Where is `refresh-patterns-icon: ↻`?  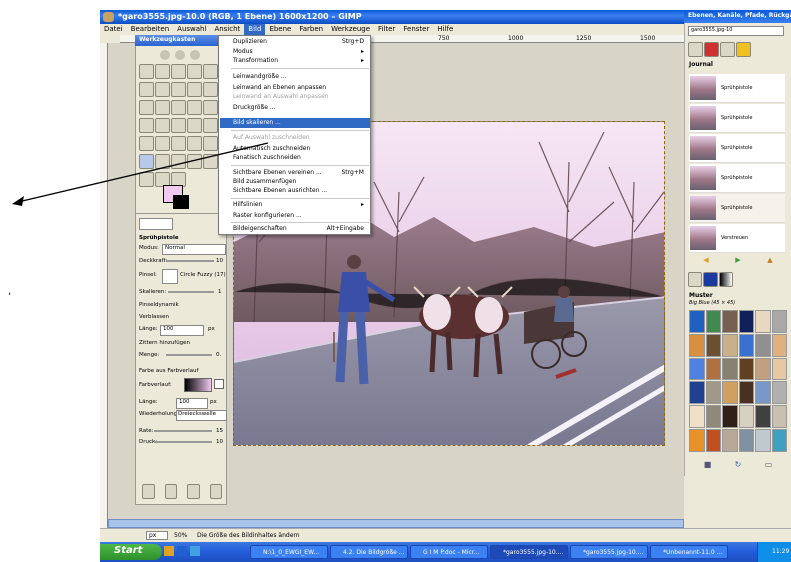 refresh-patterns-icon: ↻ is located at coordinates (738, 465).